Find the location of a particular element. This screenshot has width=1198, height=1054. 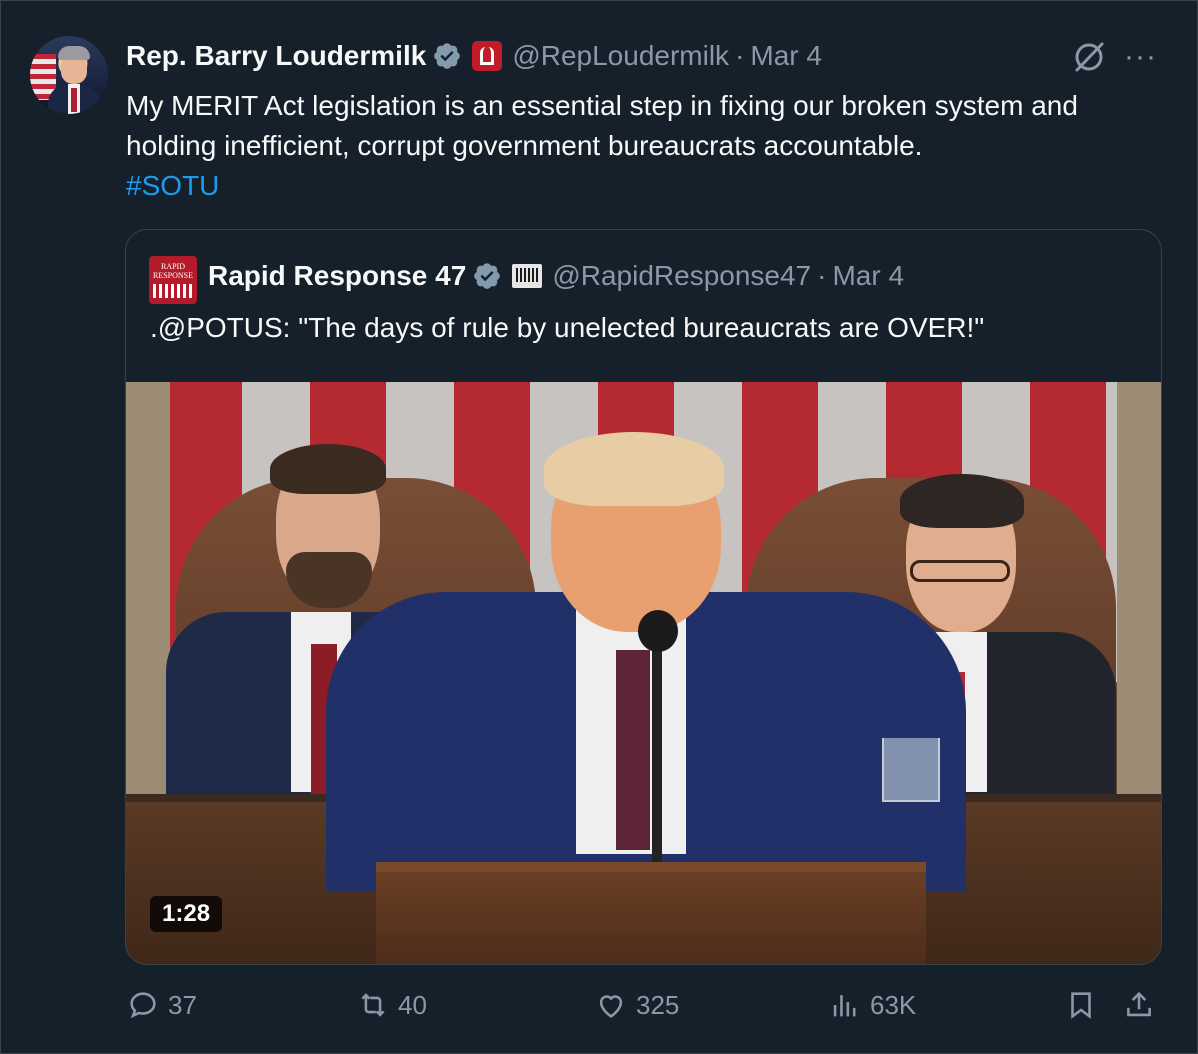

like-button: 325 is located at coordinates (636, 1005).